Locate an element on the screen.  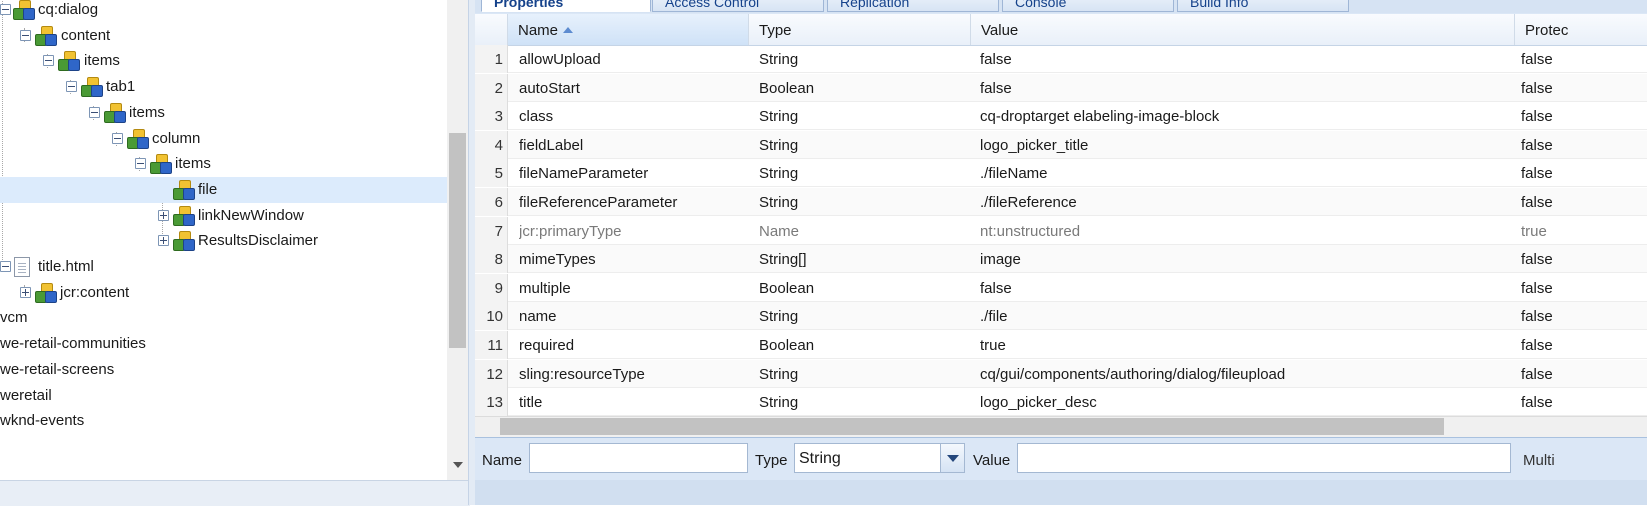
tree-item: ResultsDisclaimer is located at coordinates (234, 241).